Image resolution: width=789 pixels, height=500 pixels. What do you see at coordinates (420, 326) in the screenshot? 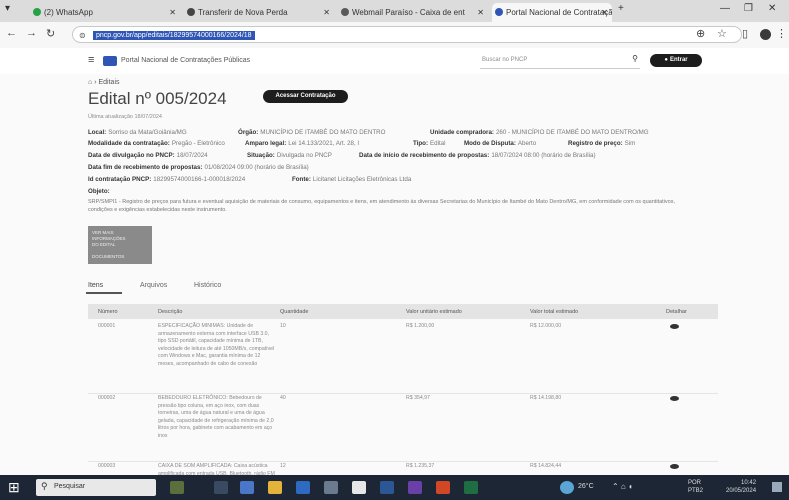
I see `row-unit-value: R$ 1.200,00` at bounding box center [420, 326].